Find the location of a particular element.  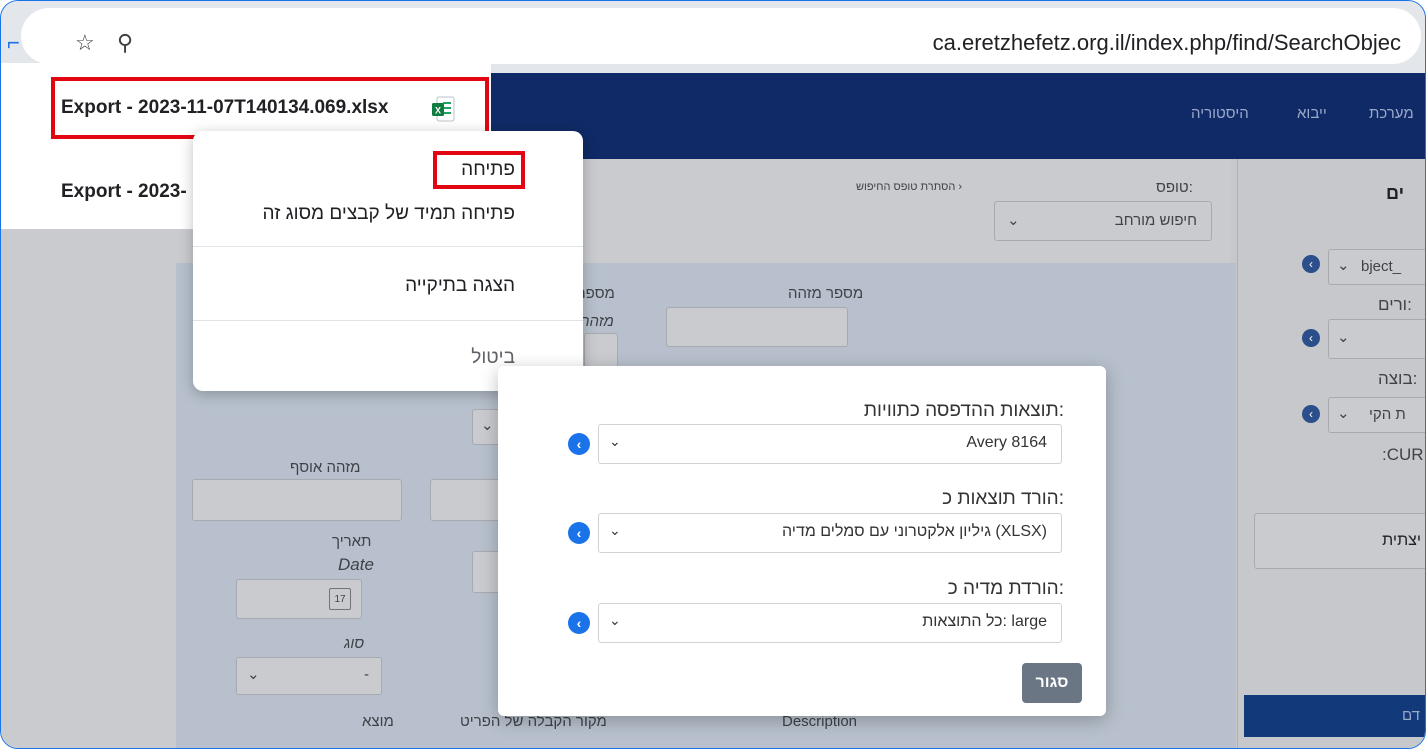

collection-id-label: מזהה אוסף is located at coordinates (325, 467).